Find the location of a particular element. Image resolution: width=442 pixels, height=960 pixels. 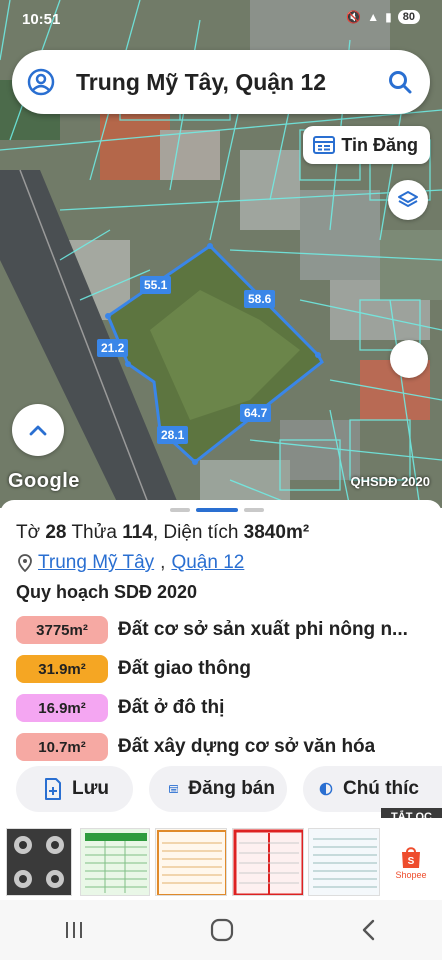

status-bar: 10:51 🔇 ▲ ▮ 80 is located at coordinates (221, 18).